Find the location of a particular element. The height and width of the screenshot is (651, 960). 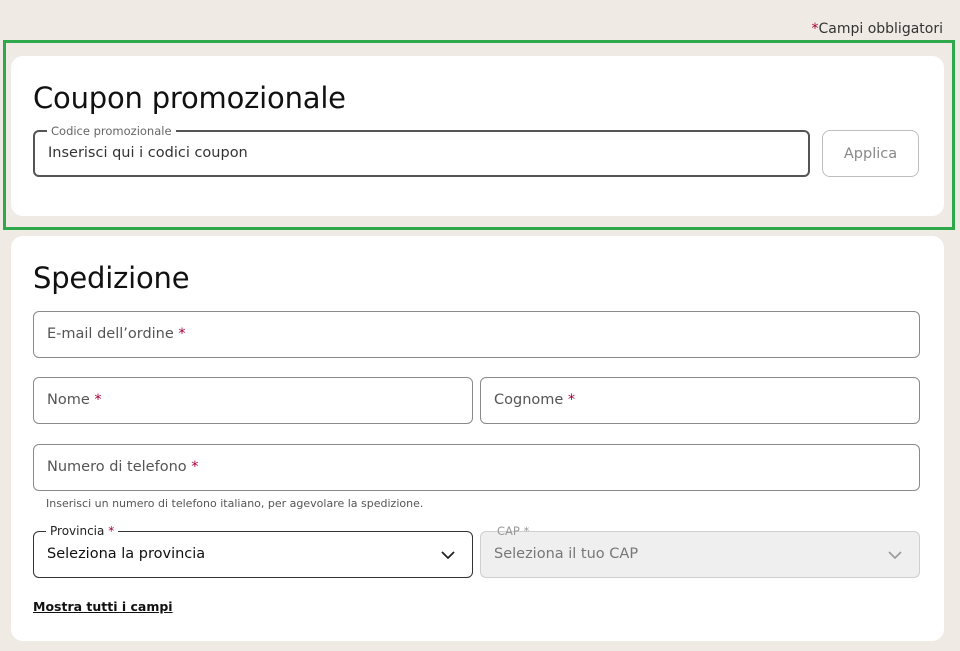

province-value: Seleziona la provincia is located at coordinates (126, 554).